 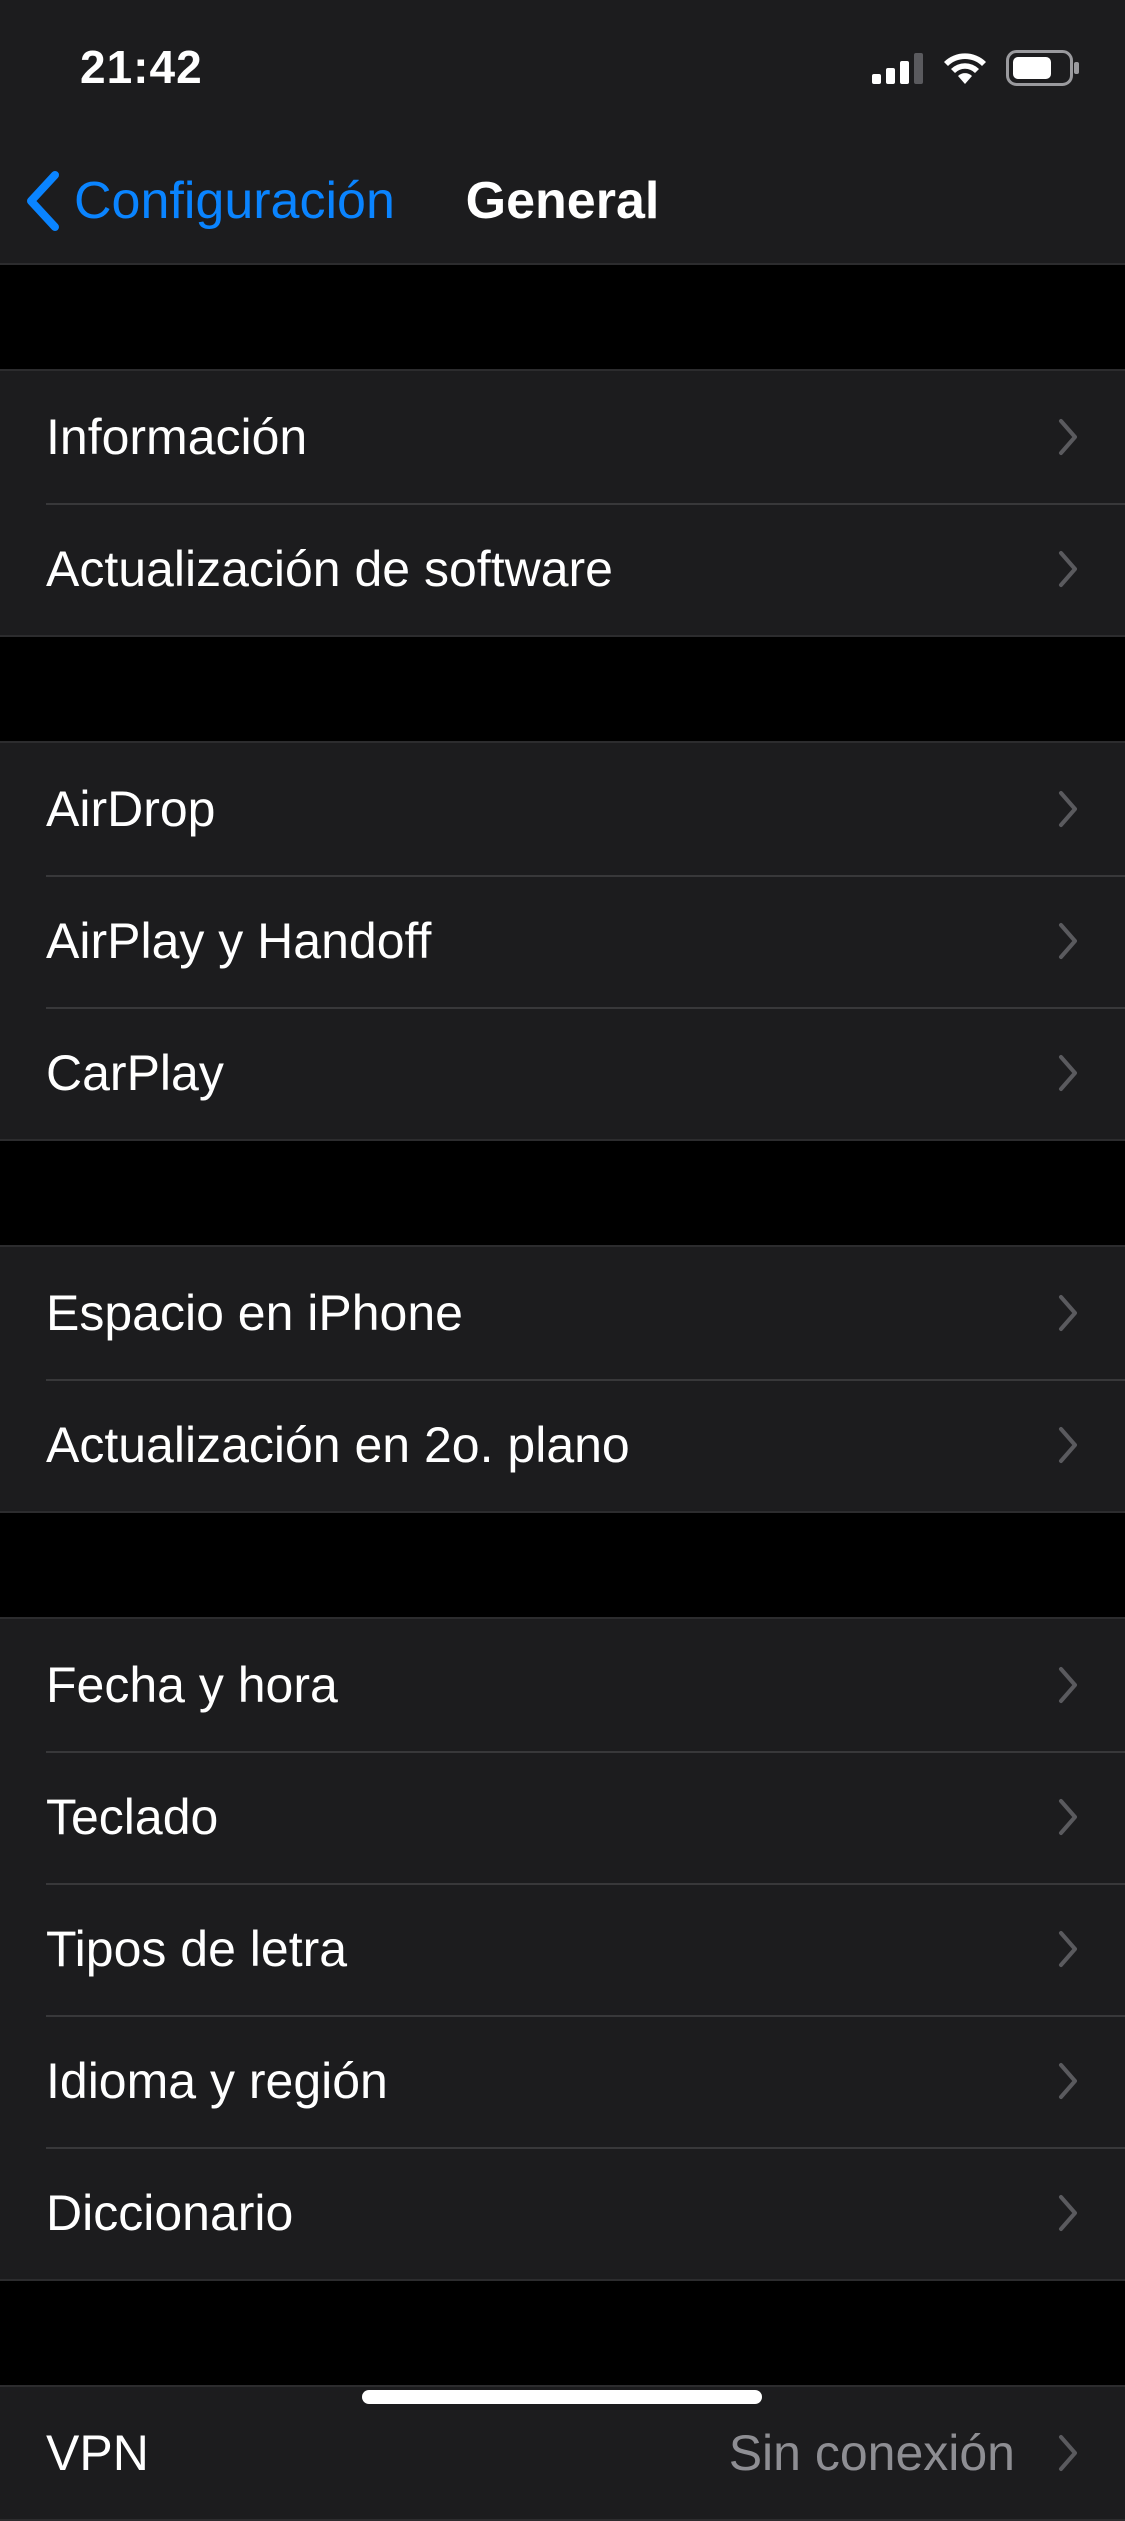 What do you see at coordinates (97, 2453) in the screenshot?
I see `row-label: VPN` at bounding box center [97, 2453].